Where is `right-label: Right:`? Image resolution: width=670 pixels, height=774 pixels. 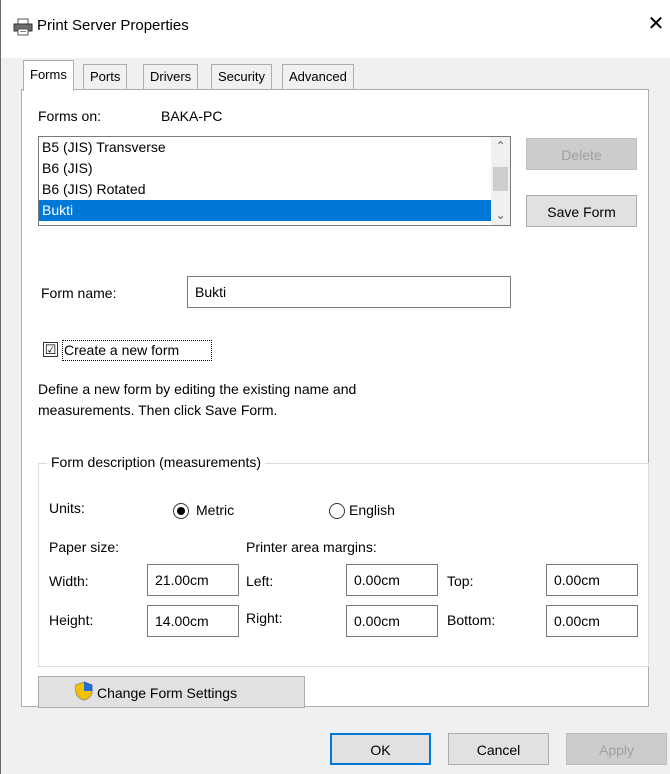
right-label: Right: is located at coordinates (264, 618).